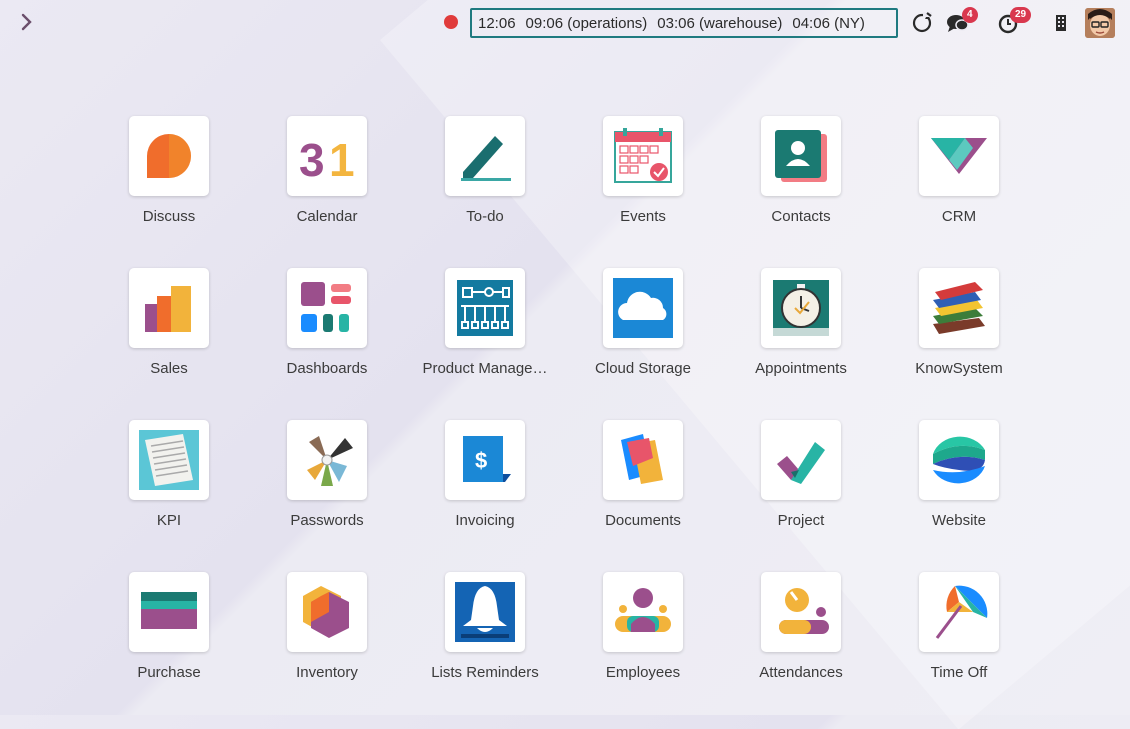 The width and height of the screenshot is (1130, 729). I want to click on app-kpi: KPI, so click(169, 480).